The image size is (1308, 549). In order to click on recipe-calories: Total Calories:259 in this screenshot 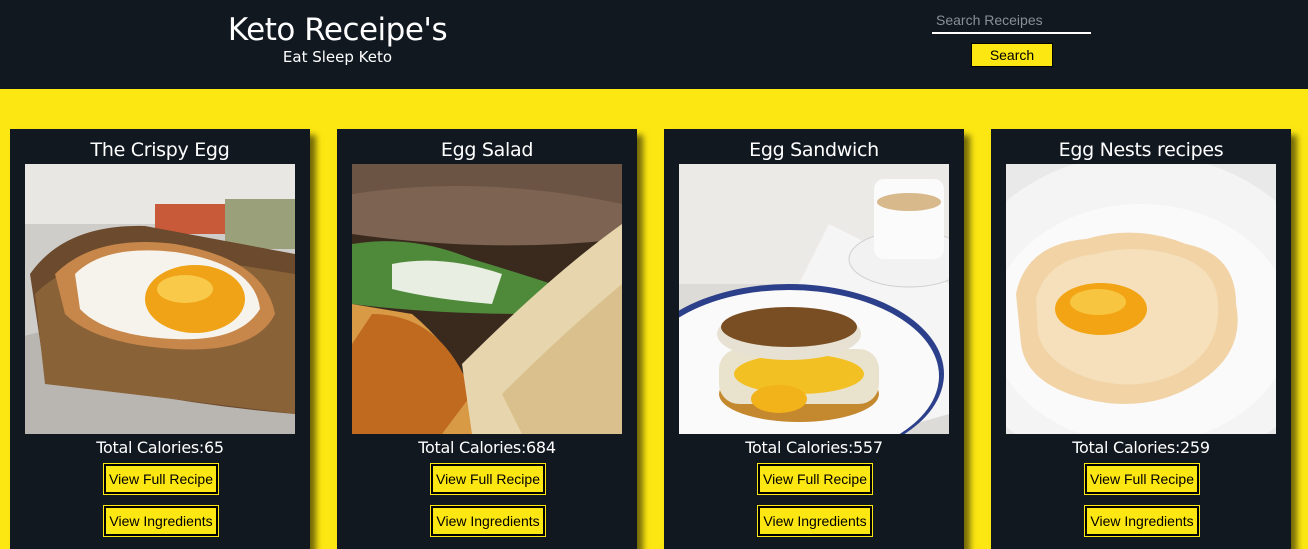, I will do `click(1141, 447)`.